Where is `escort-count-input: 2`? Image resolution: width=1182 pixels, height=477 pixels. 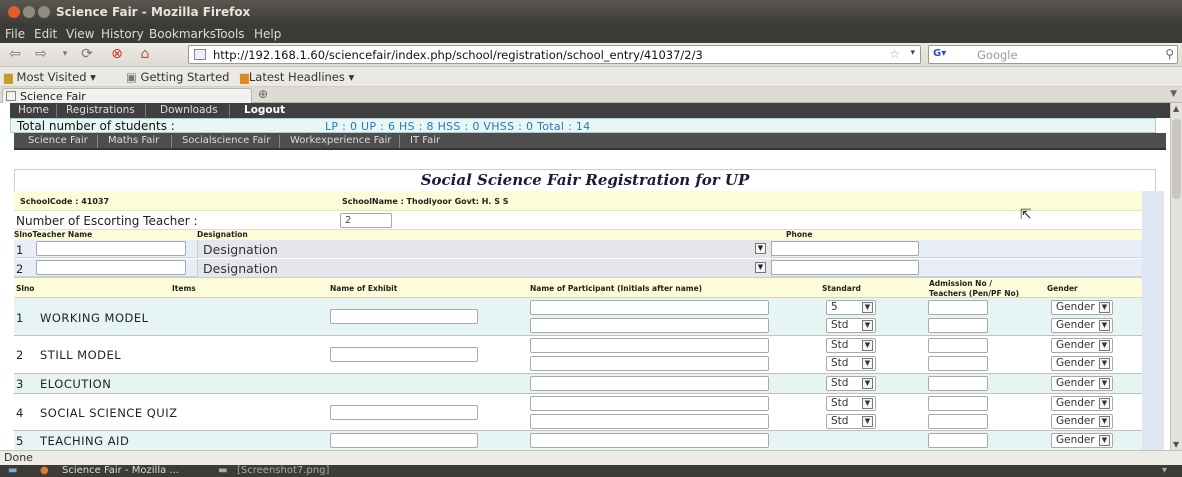
escort-count-input: 2 is located at coordinates (366, 220).